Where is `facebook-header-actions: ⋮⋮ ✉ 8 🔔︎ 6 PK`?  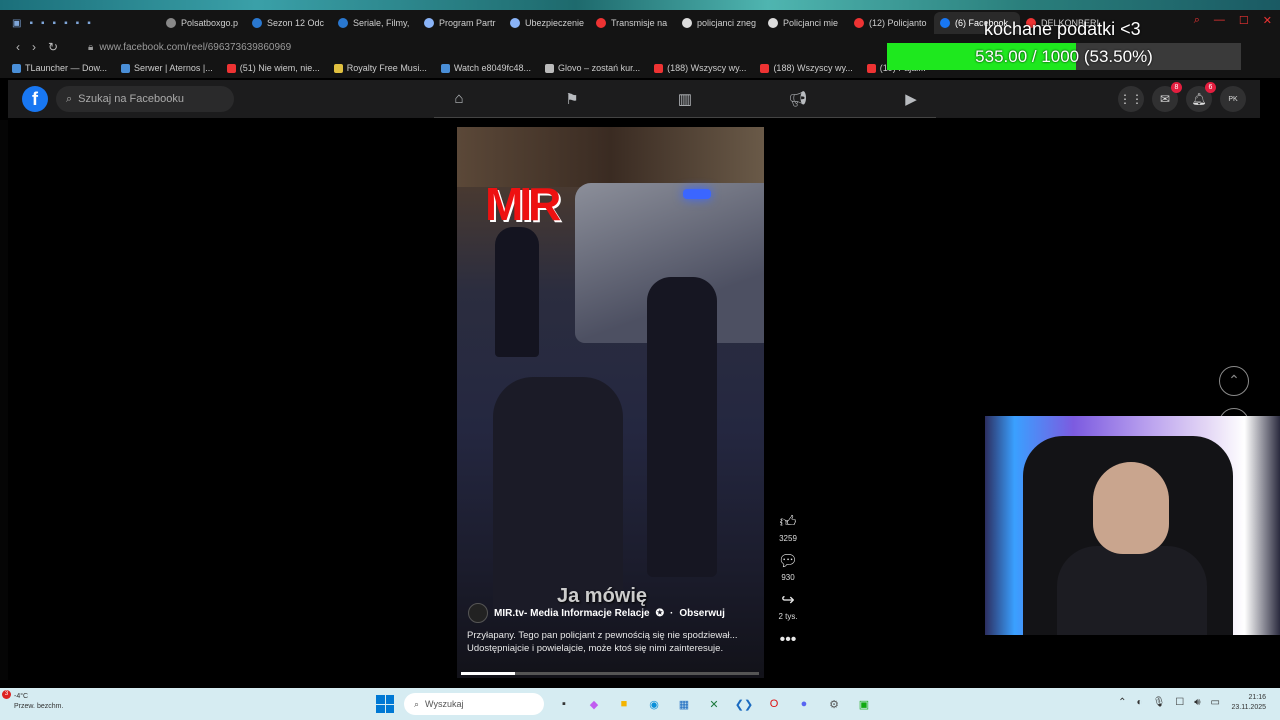
facebook-header-actions: ⋮⋮ ✉ 8 🔔︎ 6 PK is located at coordinates (1182, 97).